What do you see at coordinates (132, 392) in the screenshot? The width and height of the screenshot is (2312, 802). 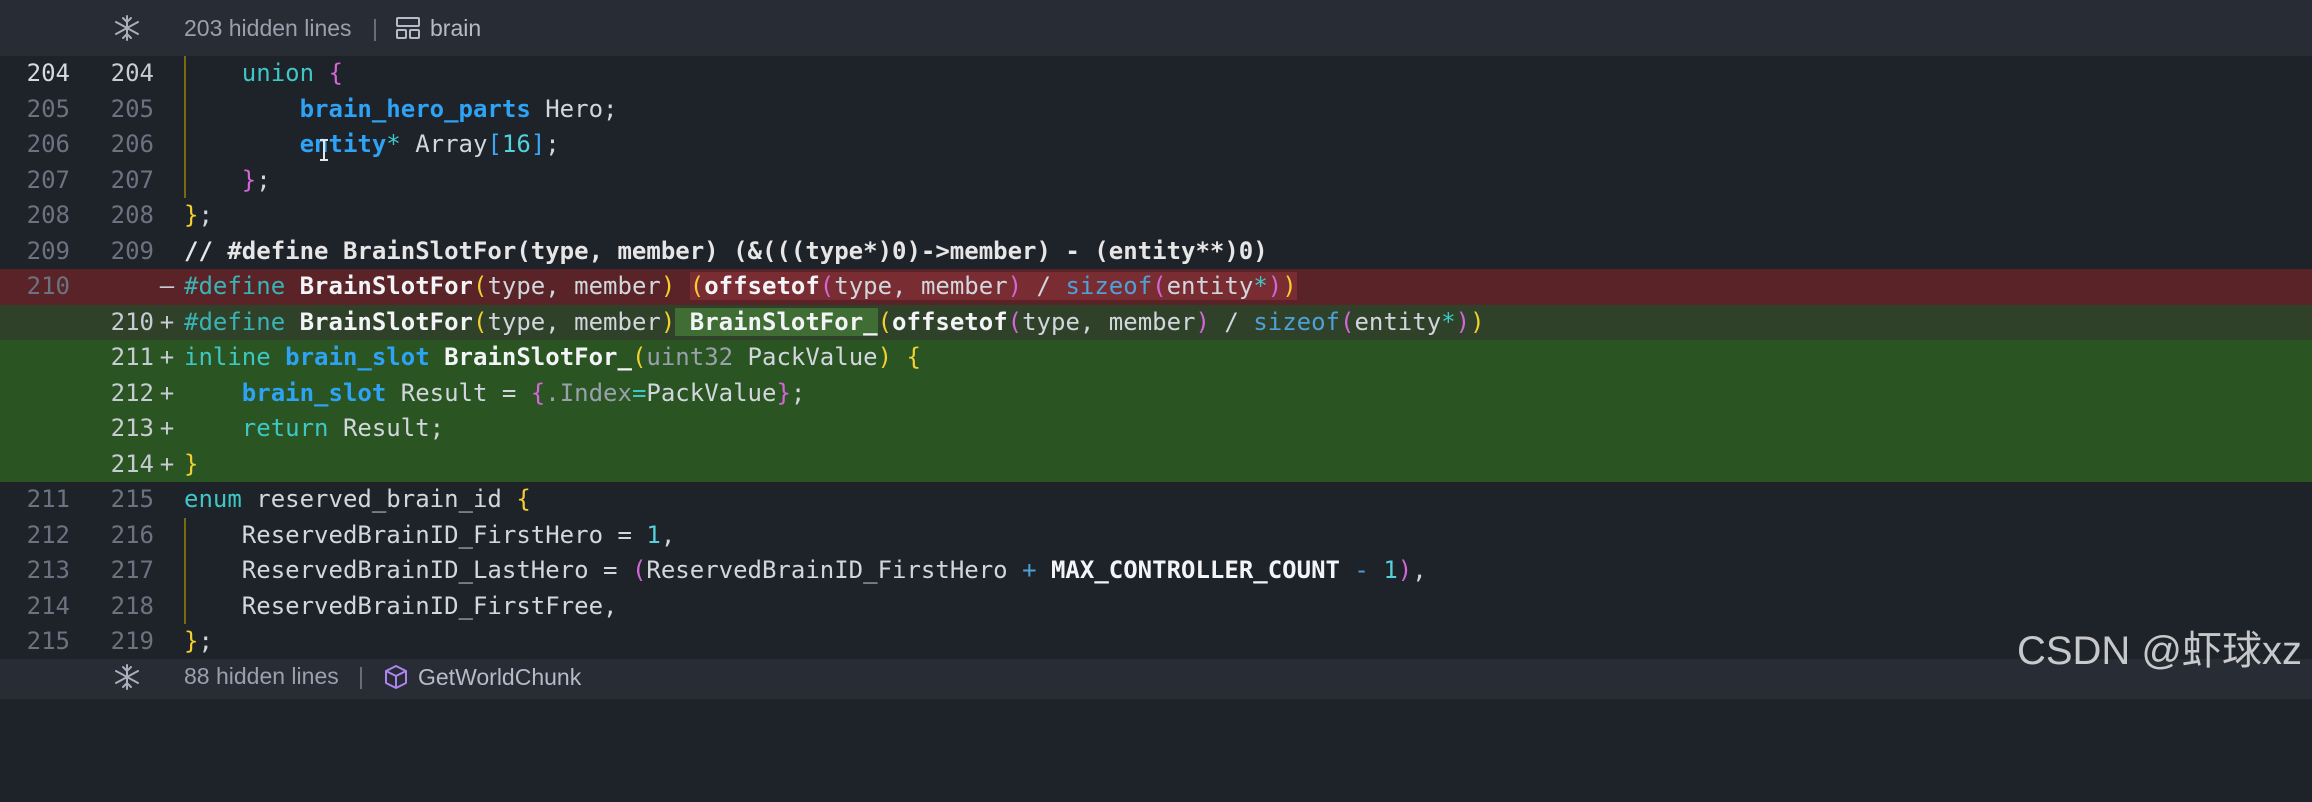 I see `new-line-number: 212` at bounding box center [132, 392].